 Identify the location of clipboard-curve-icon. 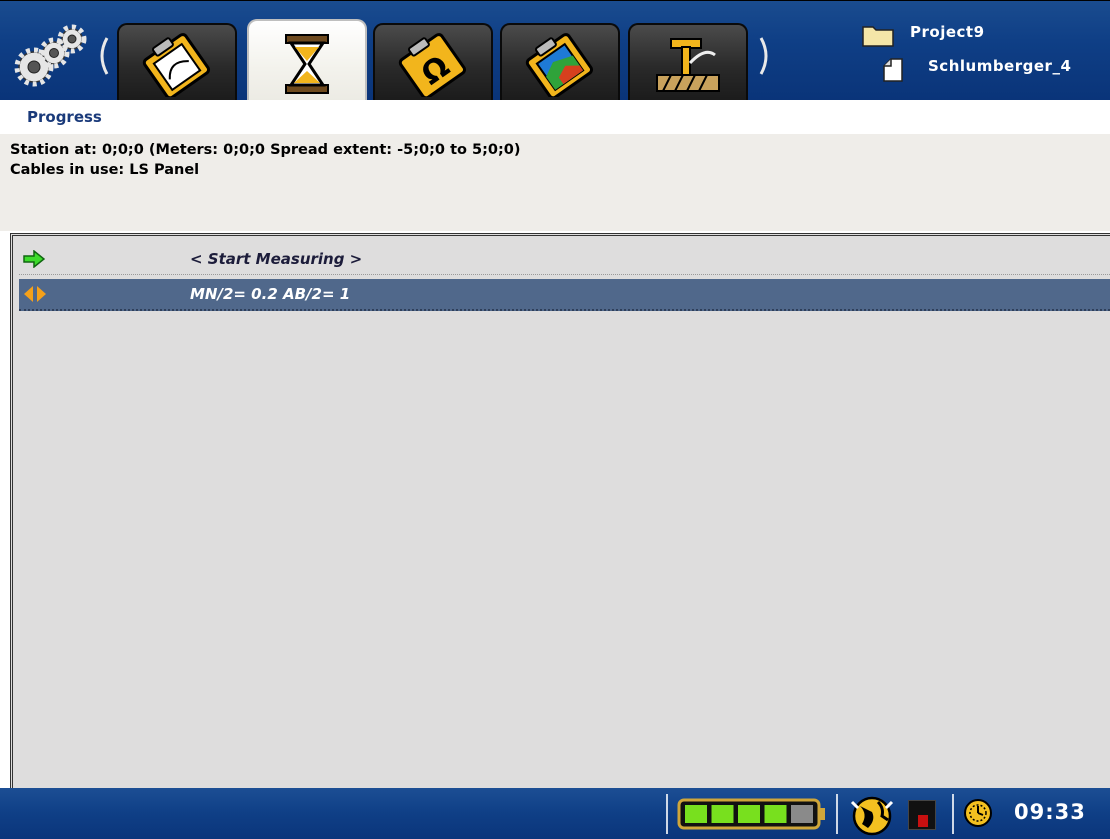
(176, 65).